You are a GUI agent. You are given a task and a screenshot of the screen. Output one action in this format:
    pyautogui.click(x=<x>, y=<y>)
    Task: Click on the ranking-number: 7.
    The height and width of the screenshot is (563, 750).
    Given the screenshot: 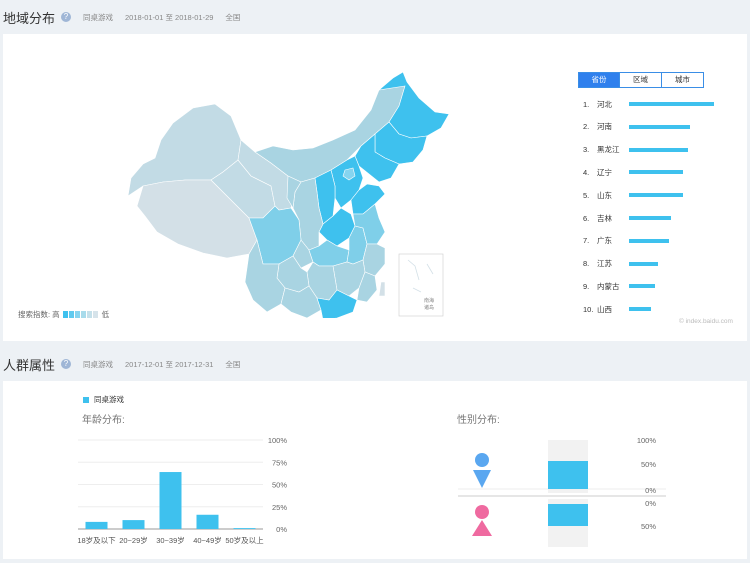 What is the action you would take?
    pyautogui.click(x=586, y=241)
    